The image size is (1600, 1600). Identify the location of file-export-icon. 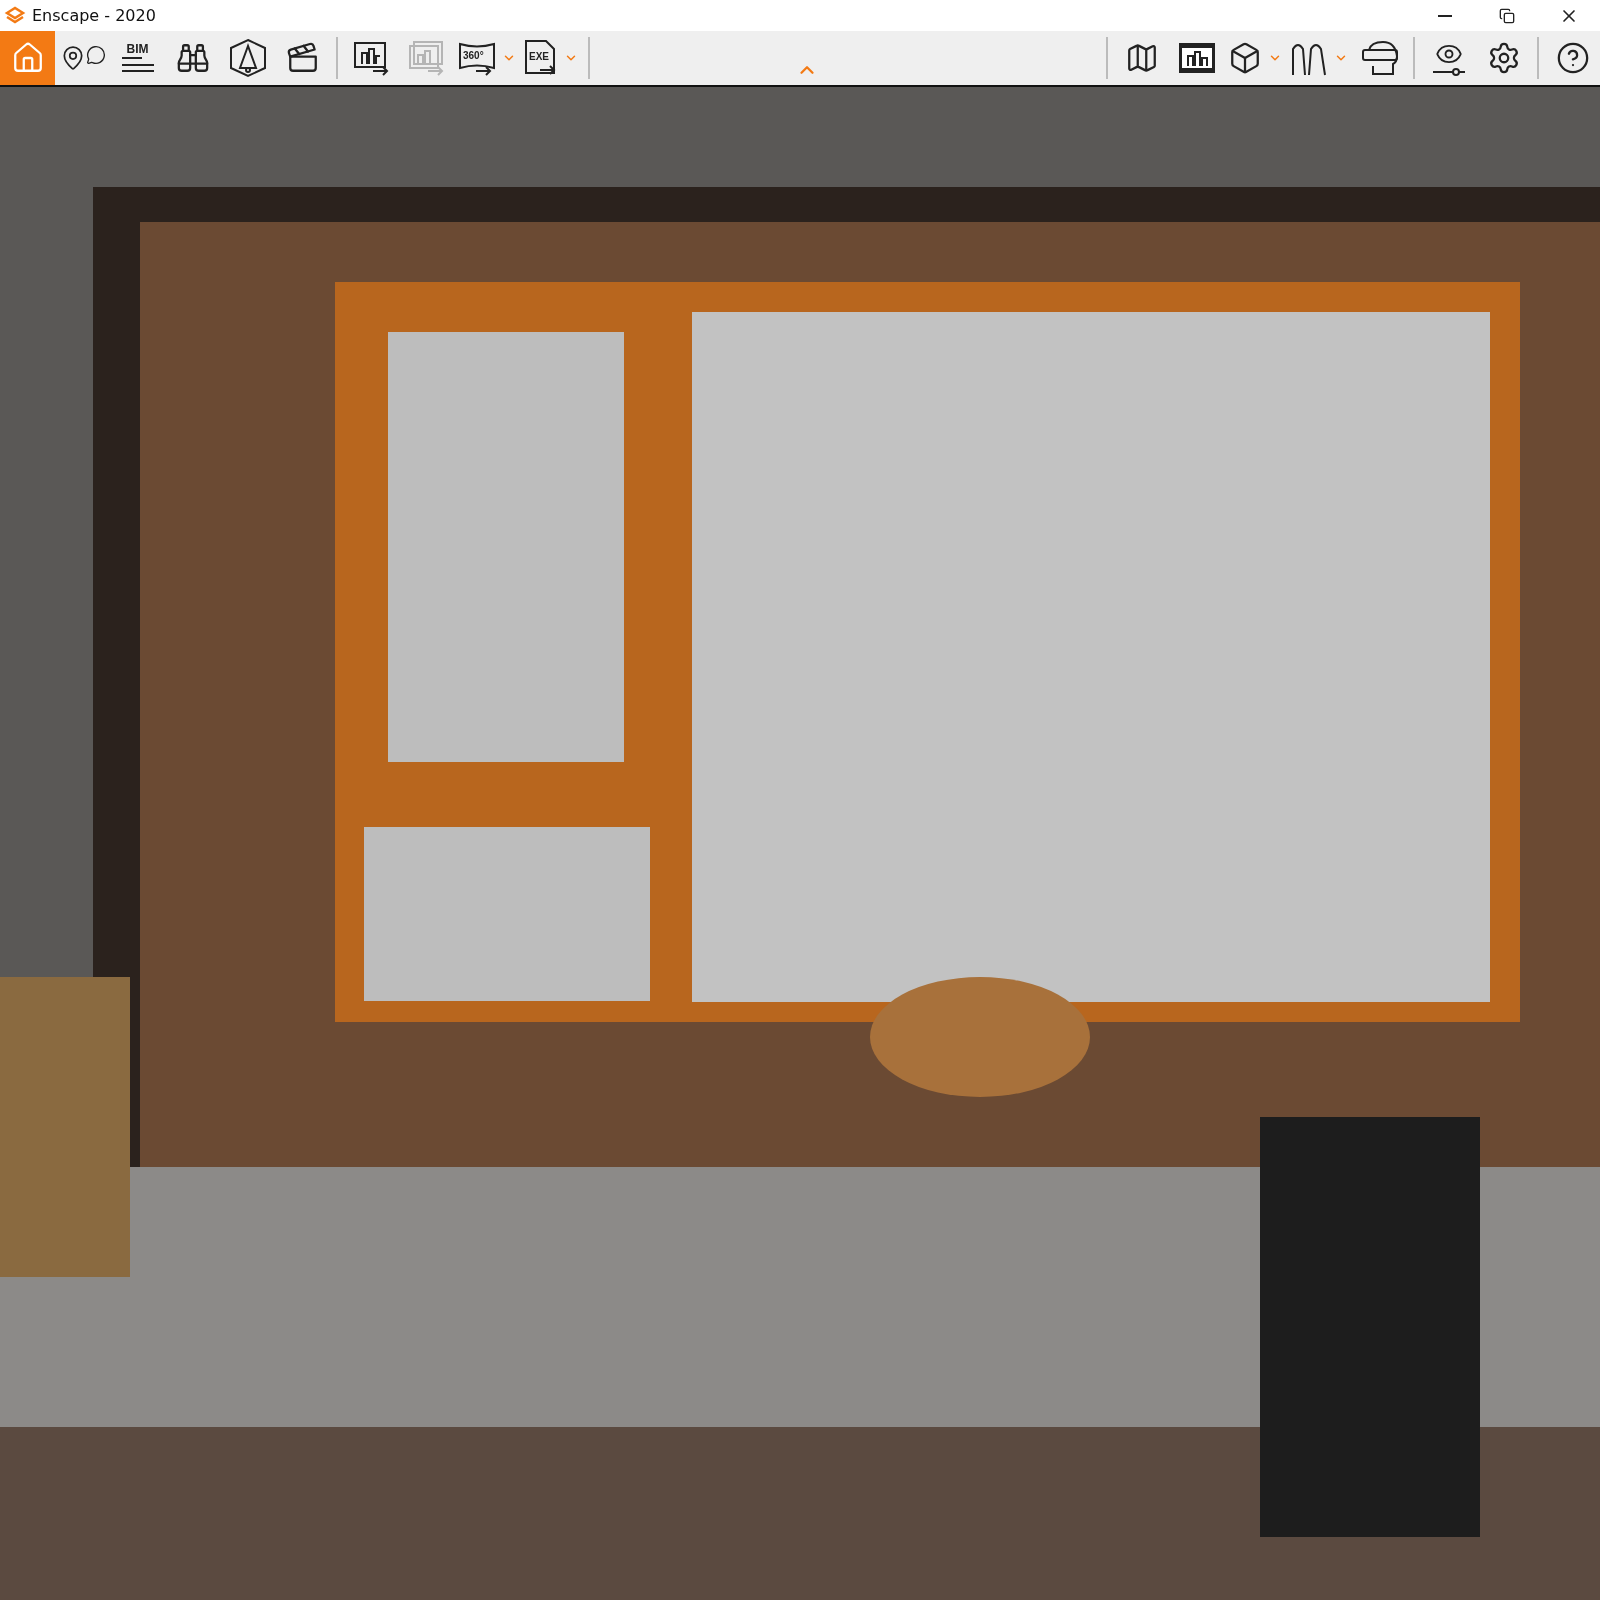
(541, 58).